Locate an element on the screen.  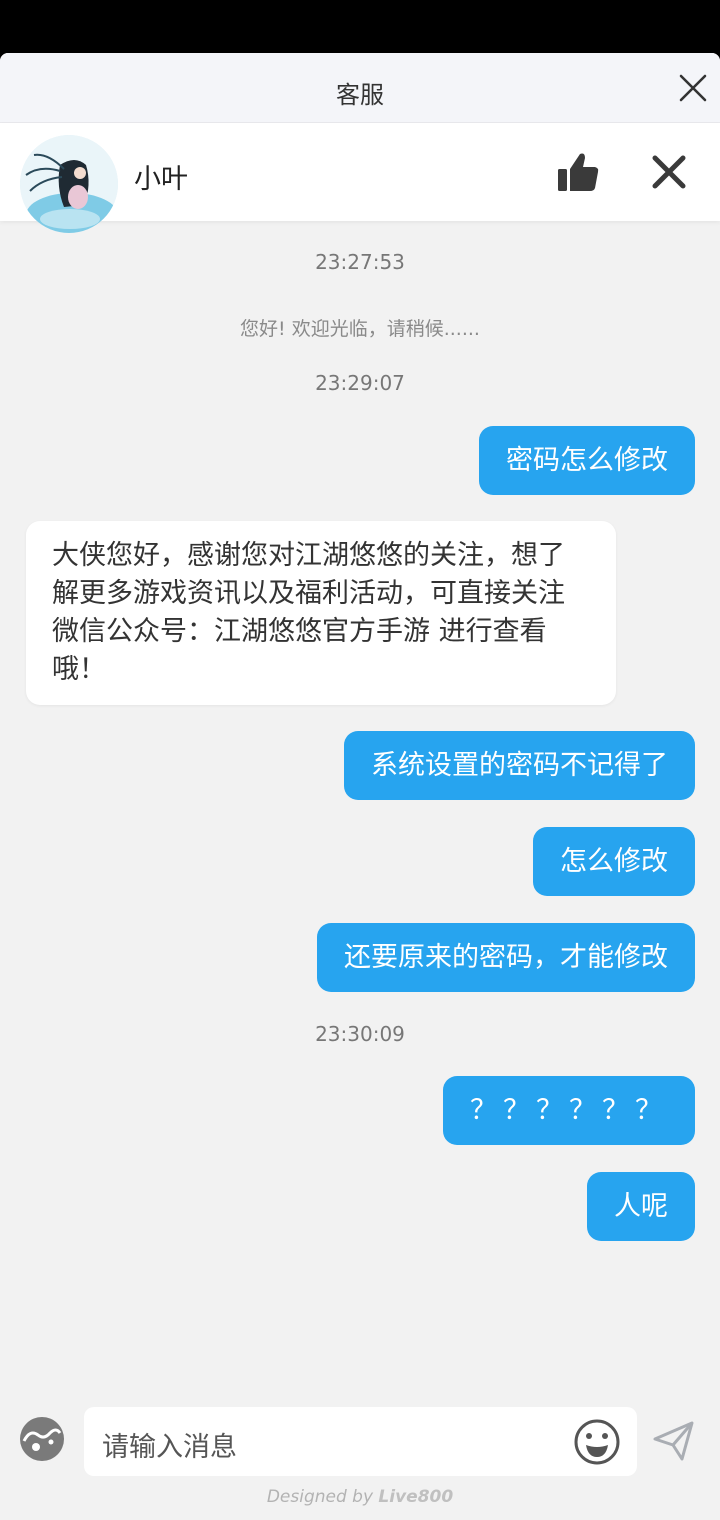
outgoing-message: 系统设置的密码不记得了 is located at coordinates (519, 765).